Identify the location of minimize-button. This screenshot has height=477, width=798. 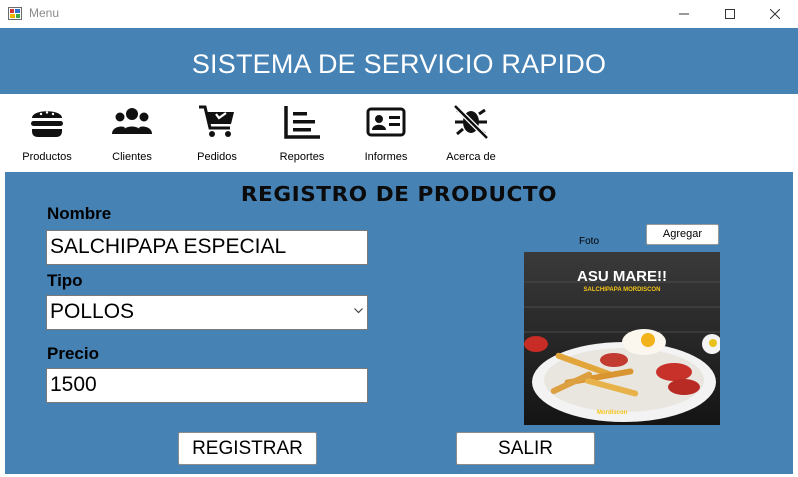
(684, 14).